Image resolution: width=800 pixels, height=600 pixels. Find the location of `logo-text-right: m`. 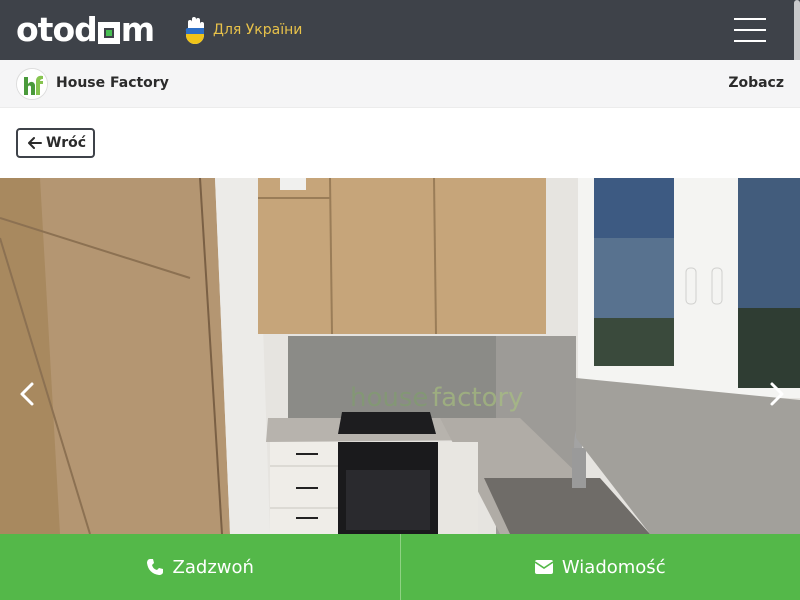

logo-text-right: m is located at coordinates (137, 29).